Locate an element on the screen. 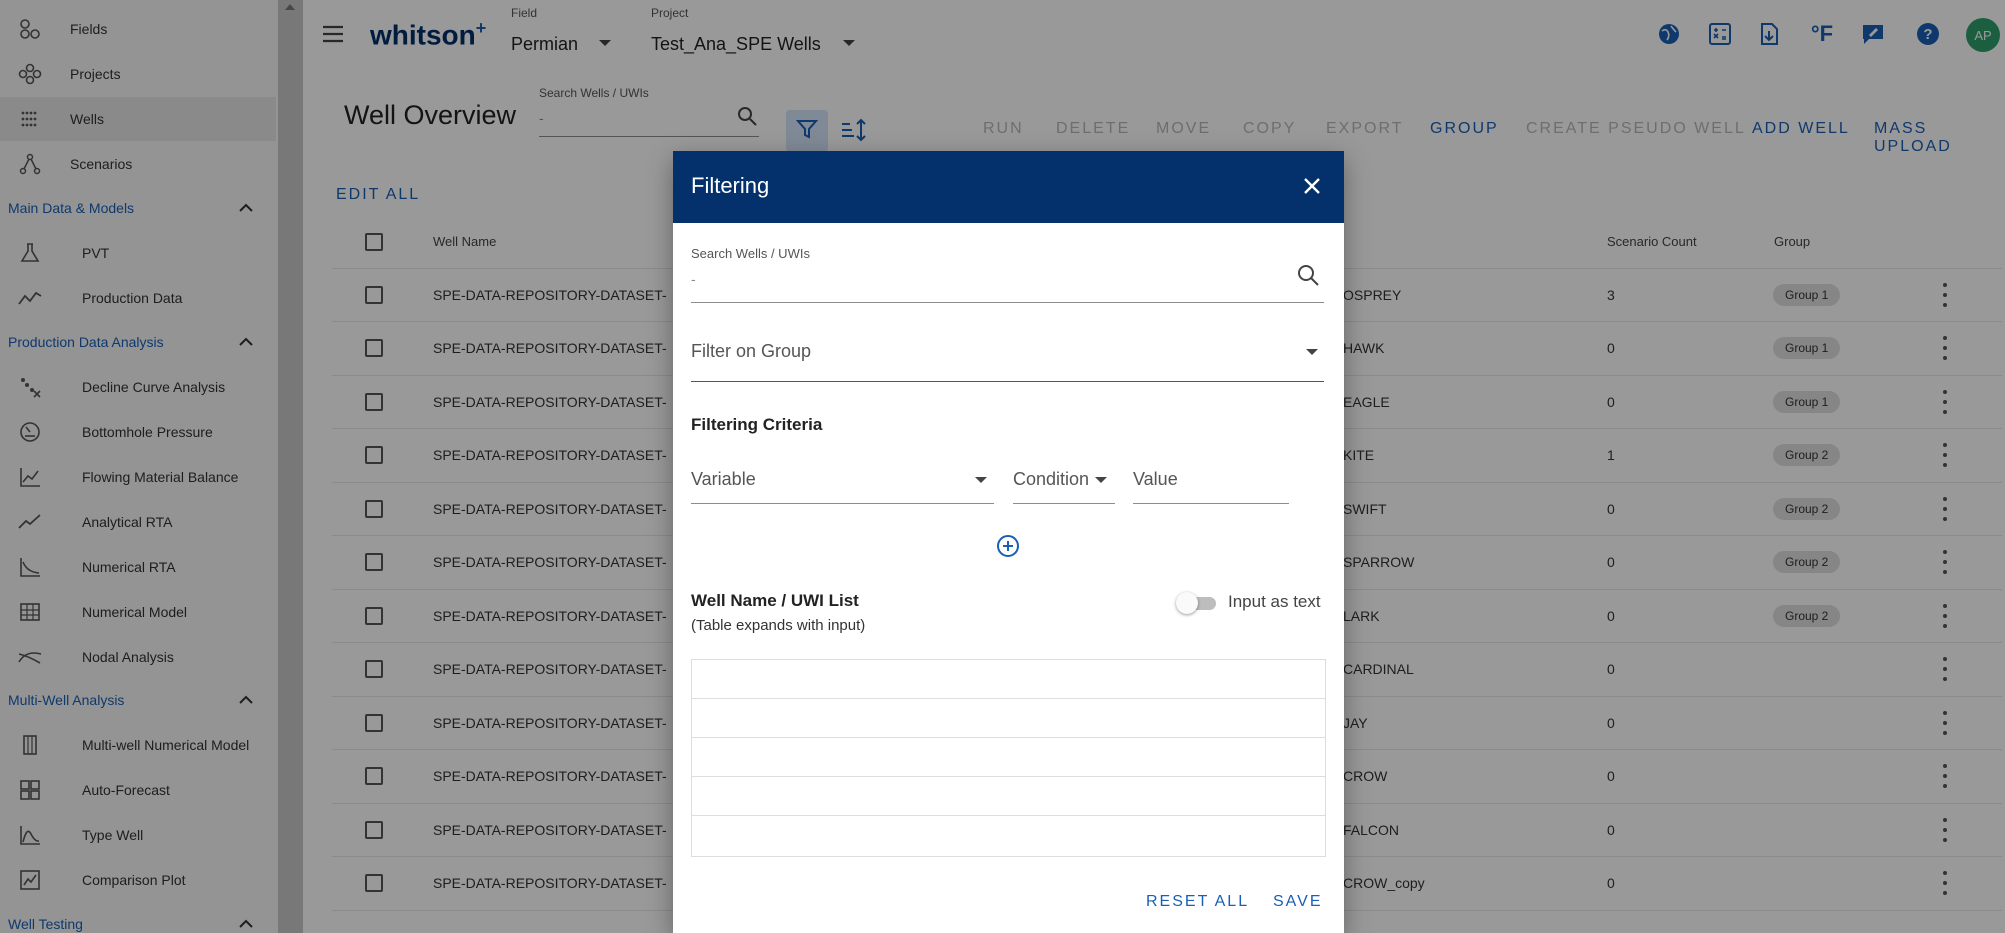 This screenshot has width=2005, height=933. variable-select: Variable is located at coordinates (842, 486).